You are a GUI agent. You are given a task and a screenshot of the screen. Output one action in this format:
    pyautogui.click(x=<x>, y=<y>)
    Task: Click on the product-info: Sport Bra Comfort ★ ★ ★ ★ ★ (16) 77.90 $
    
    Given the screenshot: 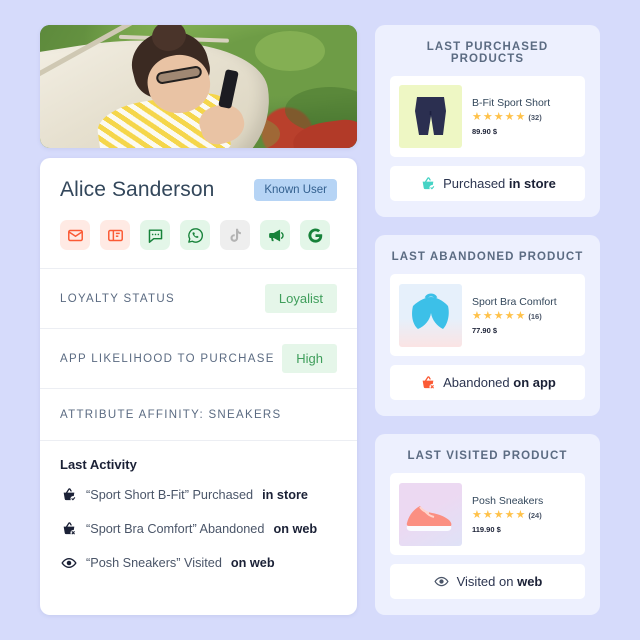 What is the action you would take?
    pyautogui.click(x=514, y=315)
    